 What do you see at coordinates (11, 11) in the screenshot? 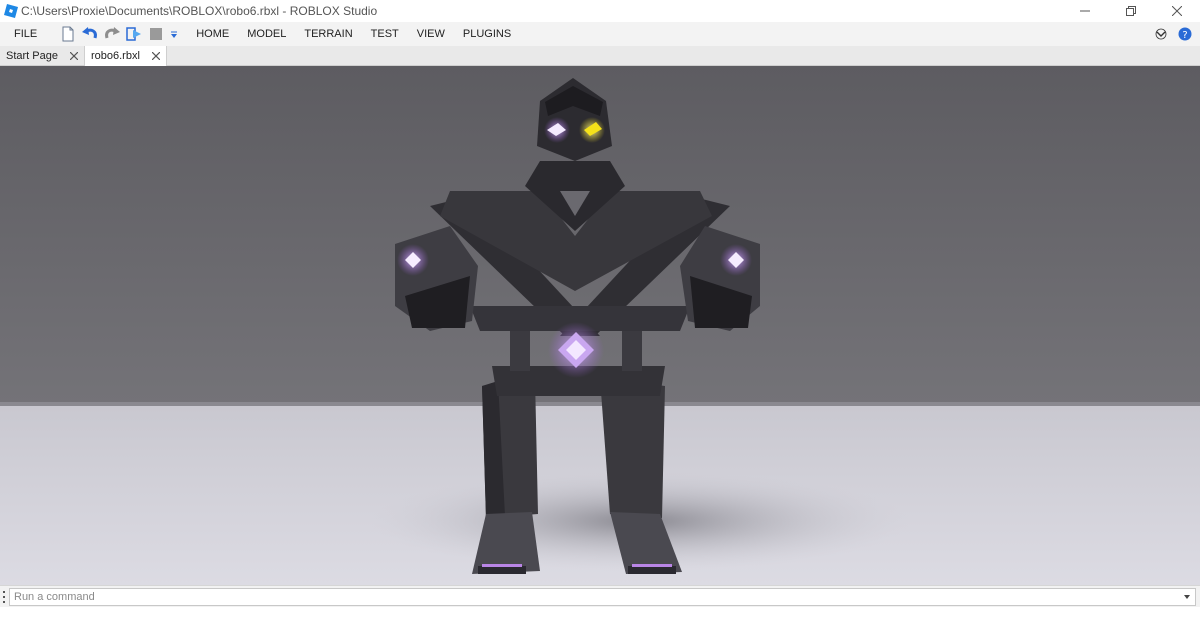
I see `roblox-studio-logo-icon` at bounding box center [11, 11].